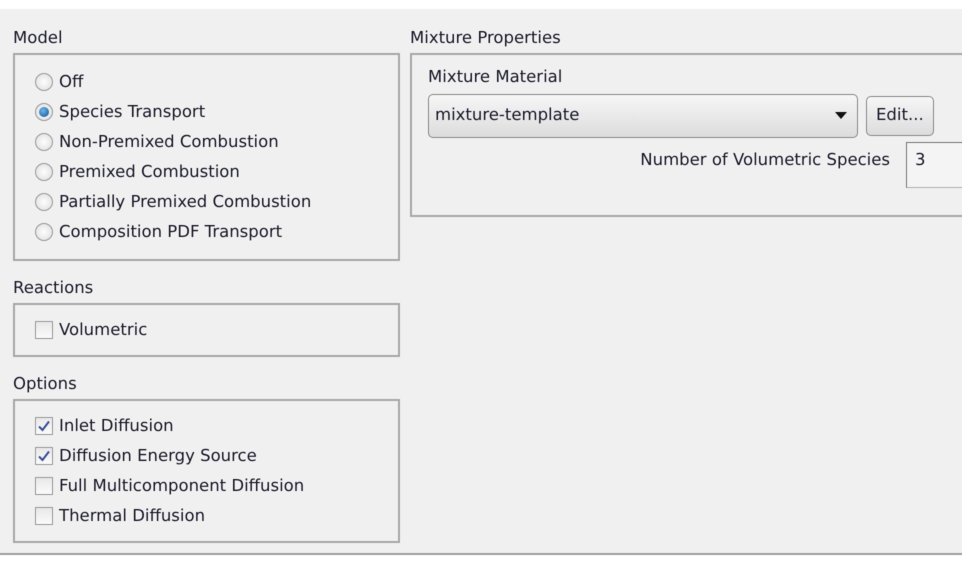 The width and height of the screenshot is (962, 565). What do you see at coordinates (132, 112) in the screenshot?
I see `radio-label: Species Transport` at bounding box center [132, 112].